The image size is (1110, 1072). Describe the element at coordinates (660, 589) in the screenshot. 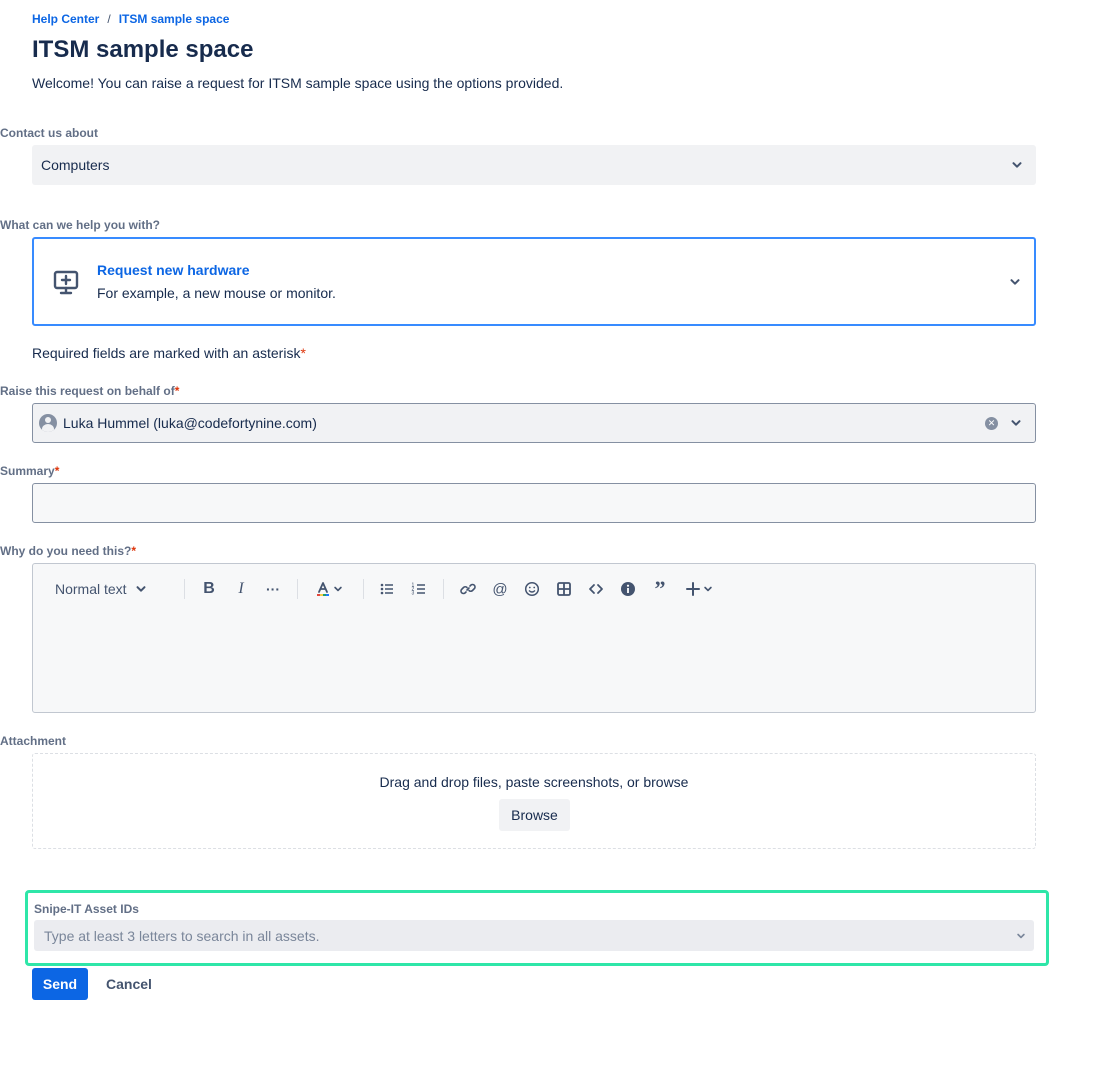

I see `quote-icon: ”` at that location.